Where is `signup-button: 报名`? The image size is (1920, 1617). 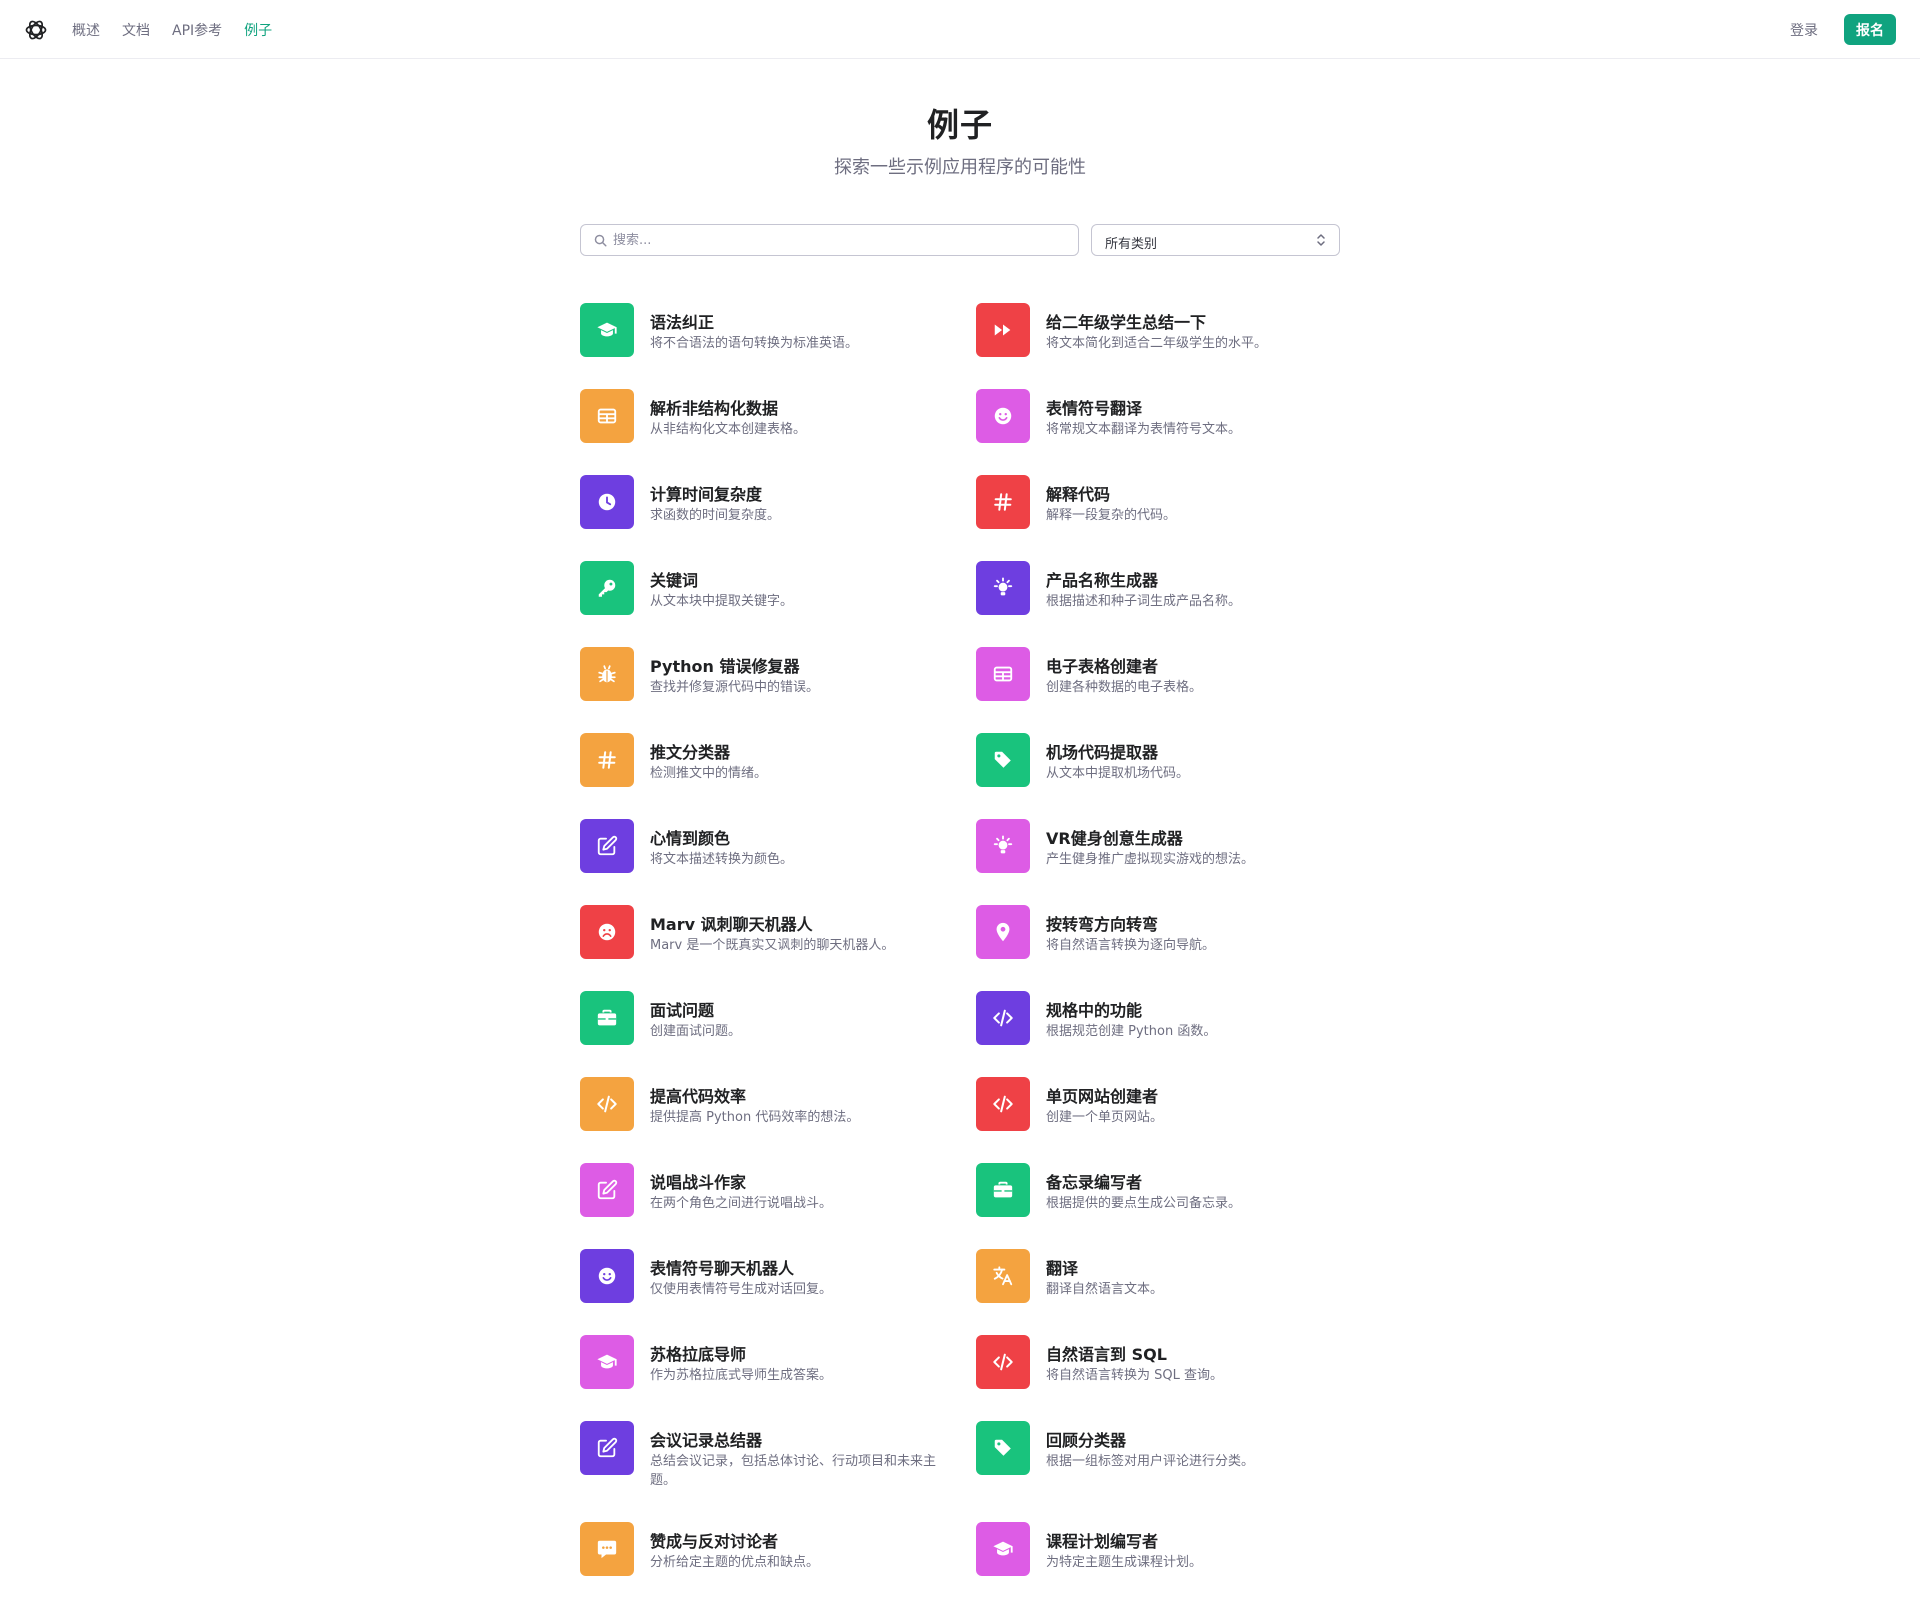
signup-button: 报名 is located at coordinates (1870, 29).